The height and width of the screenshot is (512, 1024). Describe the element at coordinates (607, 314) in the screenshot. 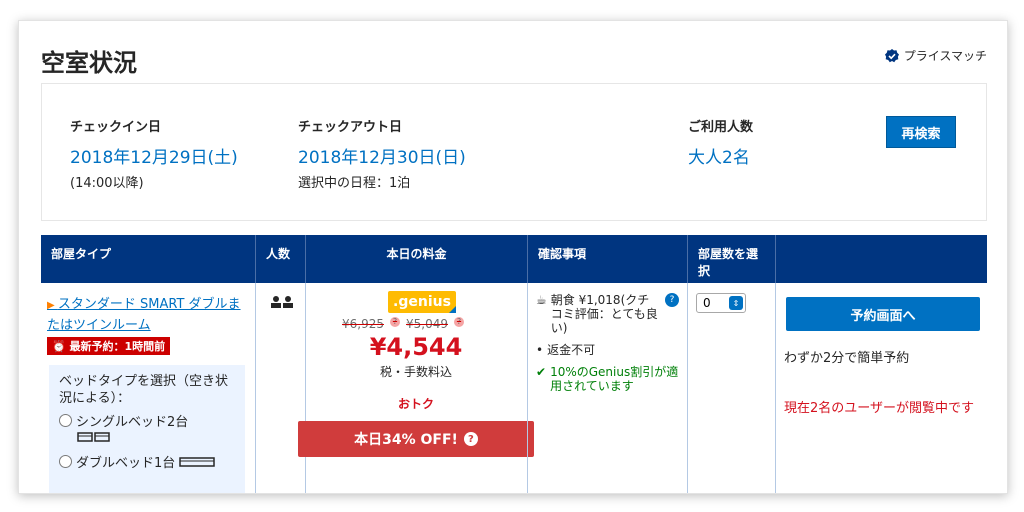

I see `breakfast-info: ☕ 朝食 ¥1,018(クチコミ評価：とても良い) ?` at that location.